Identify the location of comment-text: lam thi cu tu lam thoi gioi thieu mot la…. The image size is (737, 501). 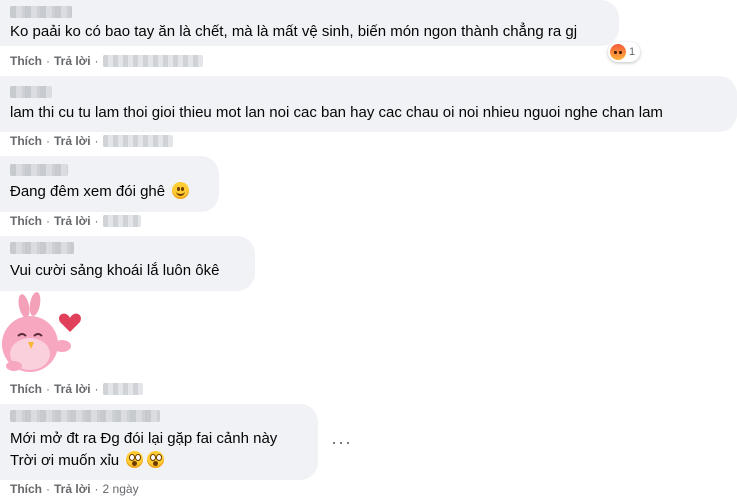
(336, 112).